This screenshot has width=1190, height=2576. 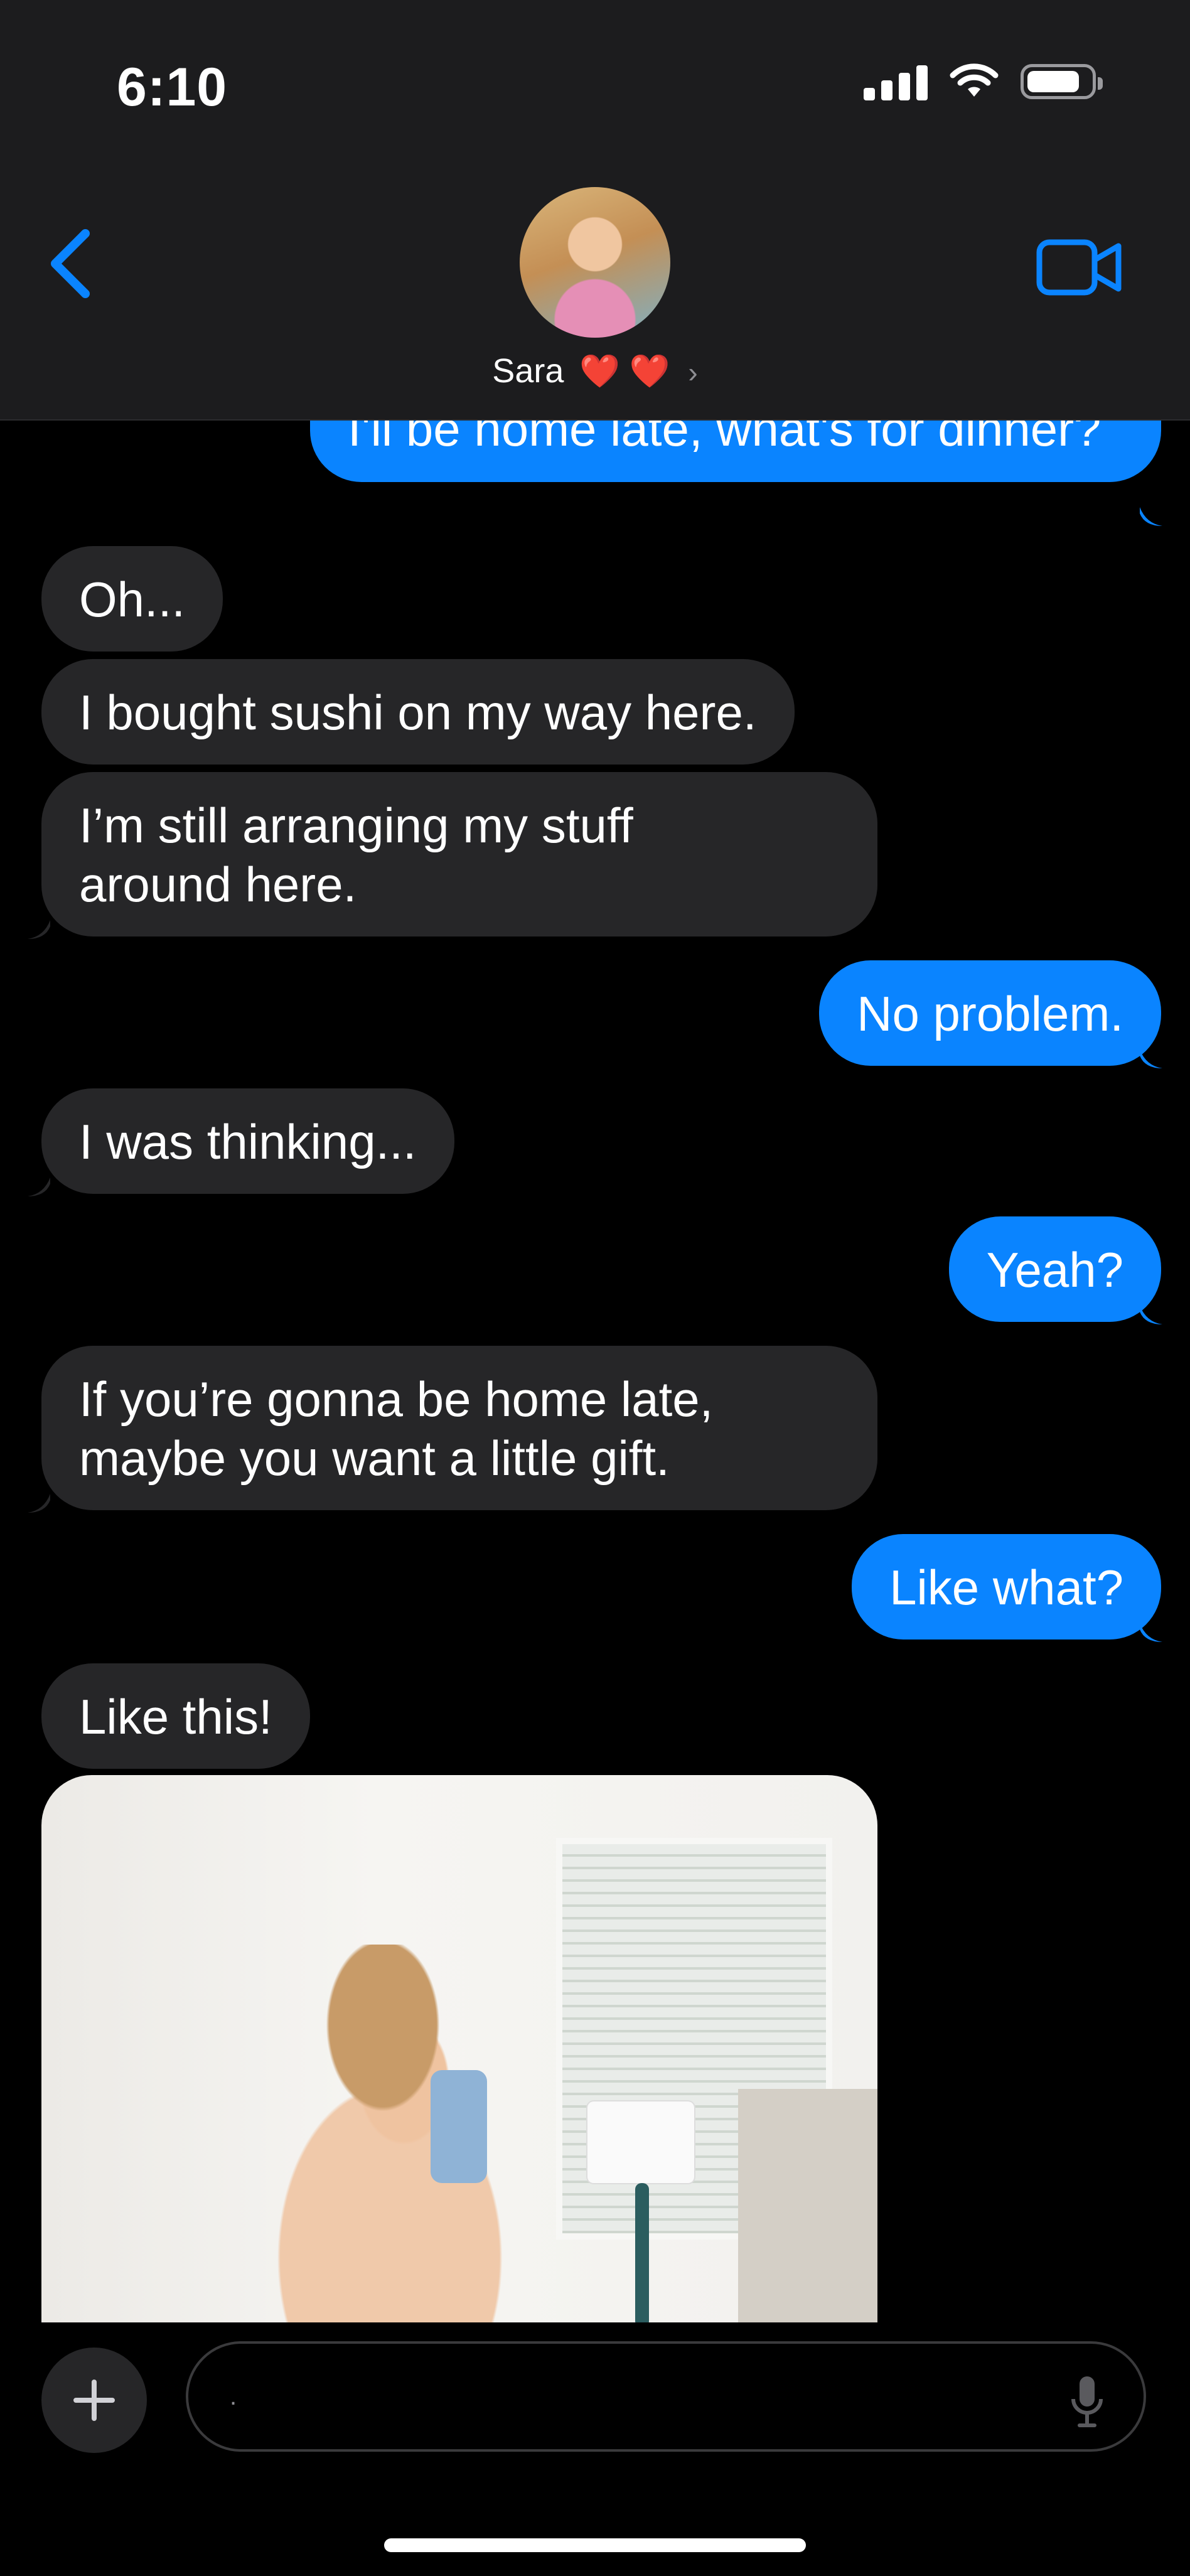 What do you see at coordinates (1062, 81) in the screenshot?
I see `battery-icon` at bounding box center [1062, 81].